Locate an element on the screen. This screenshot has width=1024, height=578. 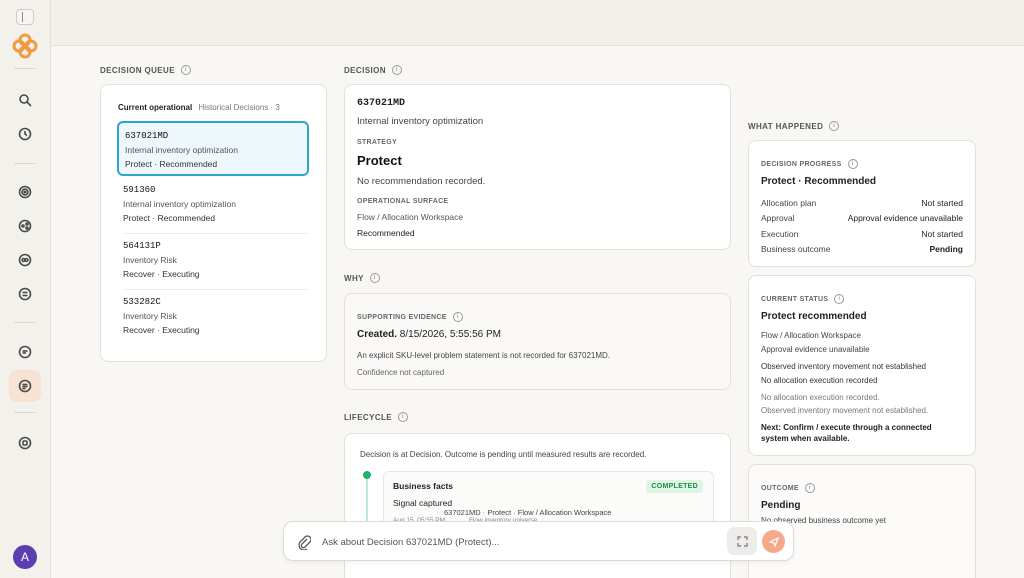
paperclip-icon is located at coordinates (304, 542).